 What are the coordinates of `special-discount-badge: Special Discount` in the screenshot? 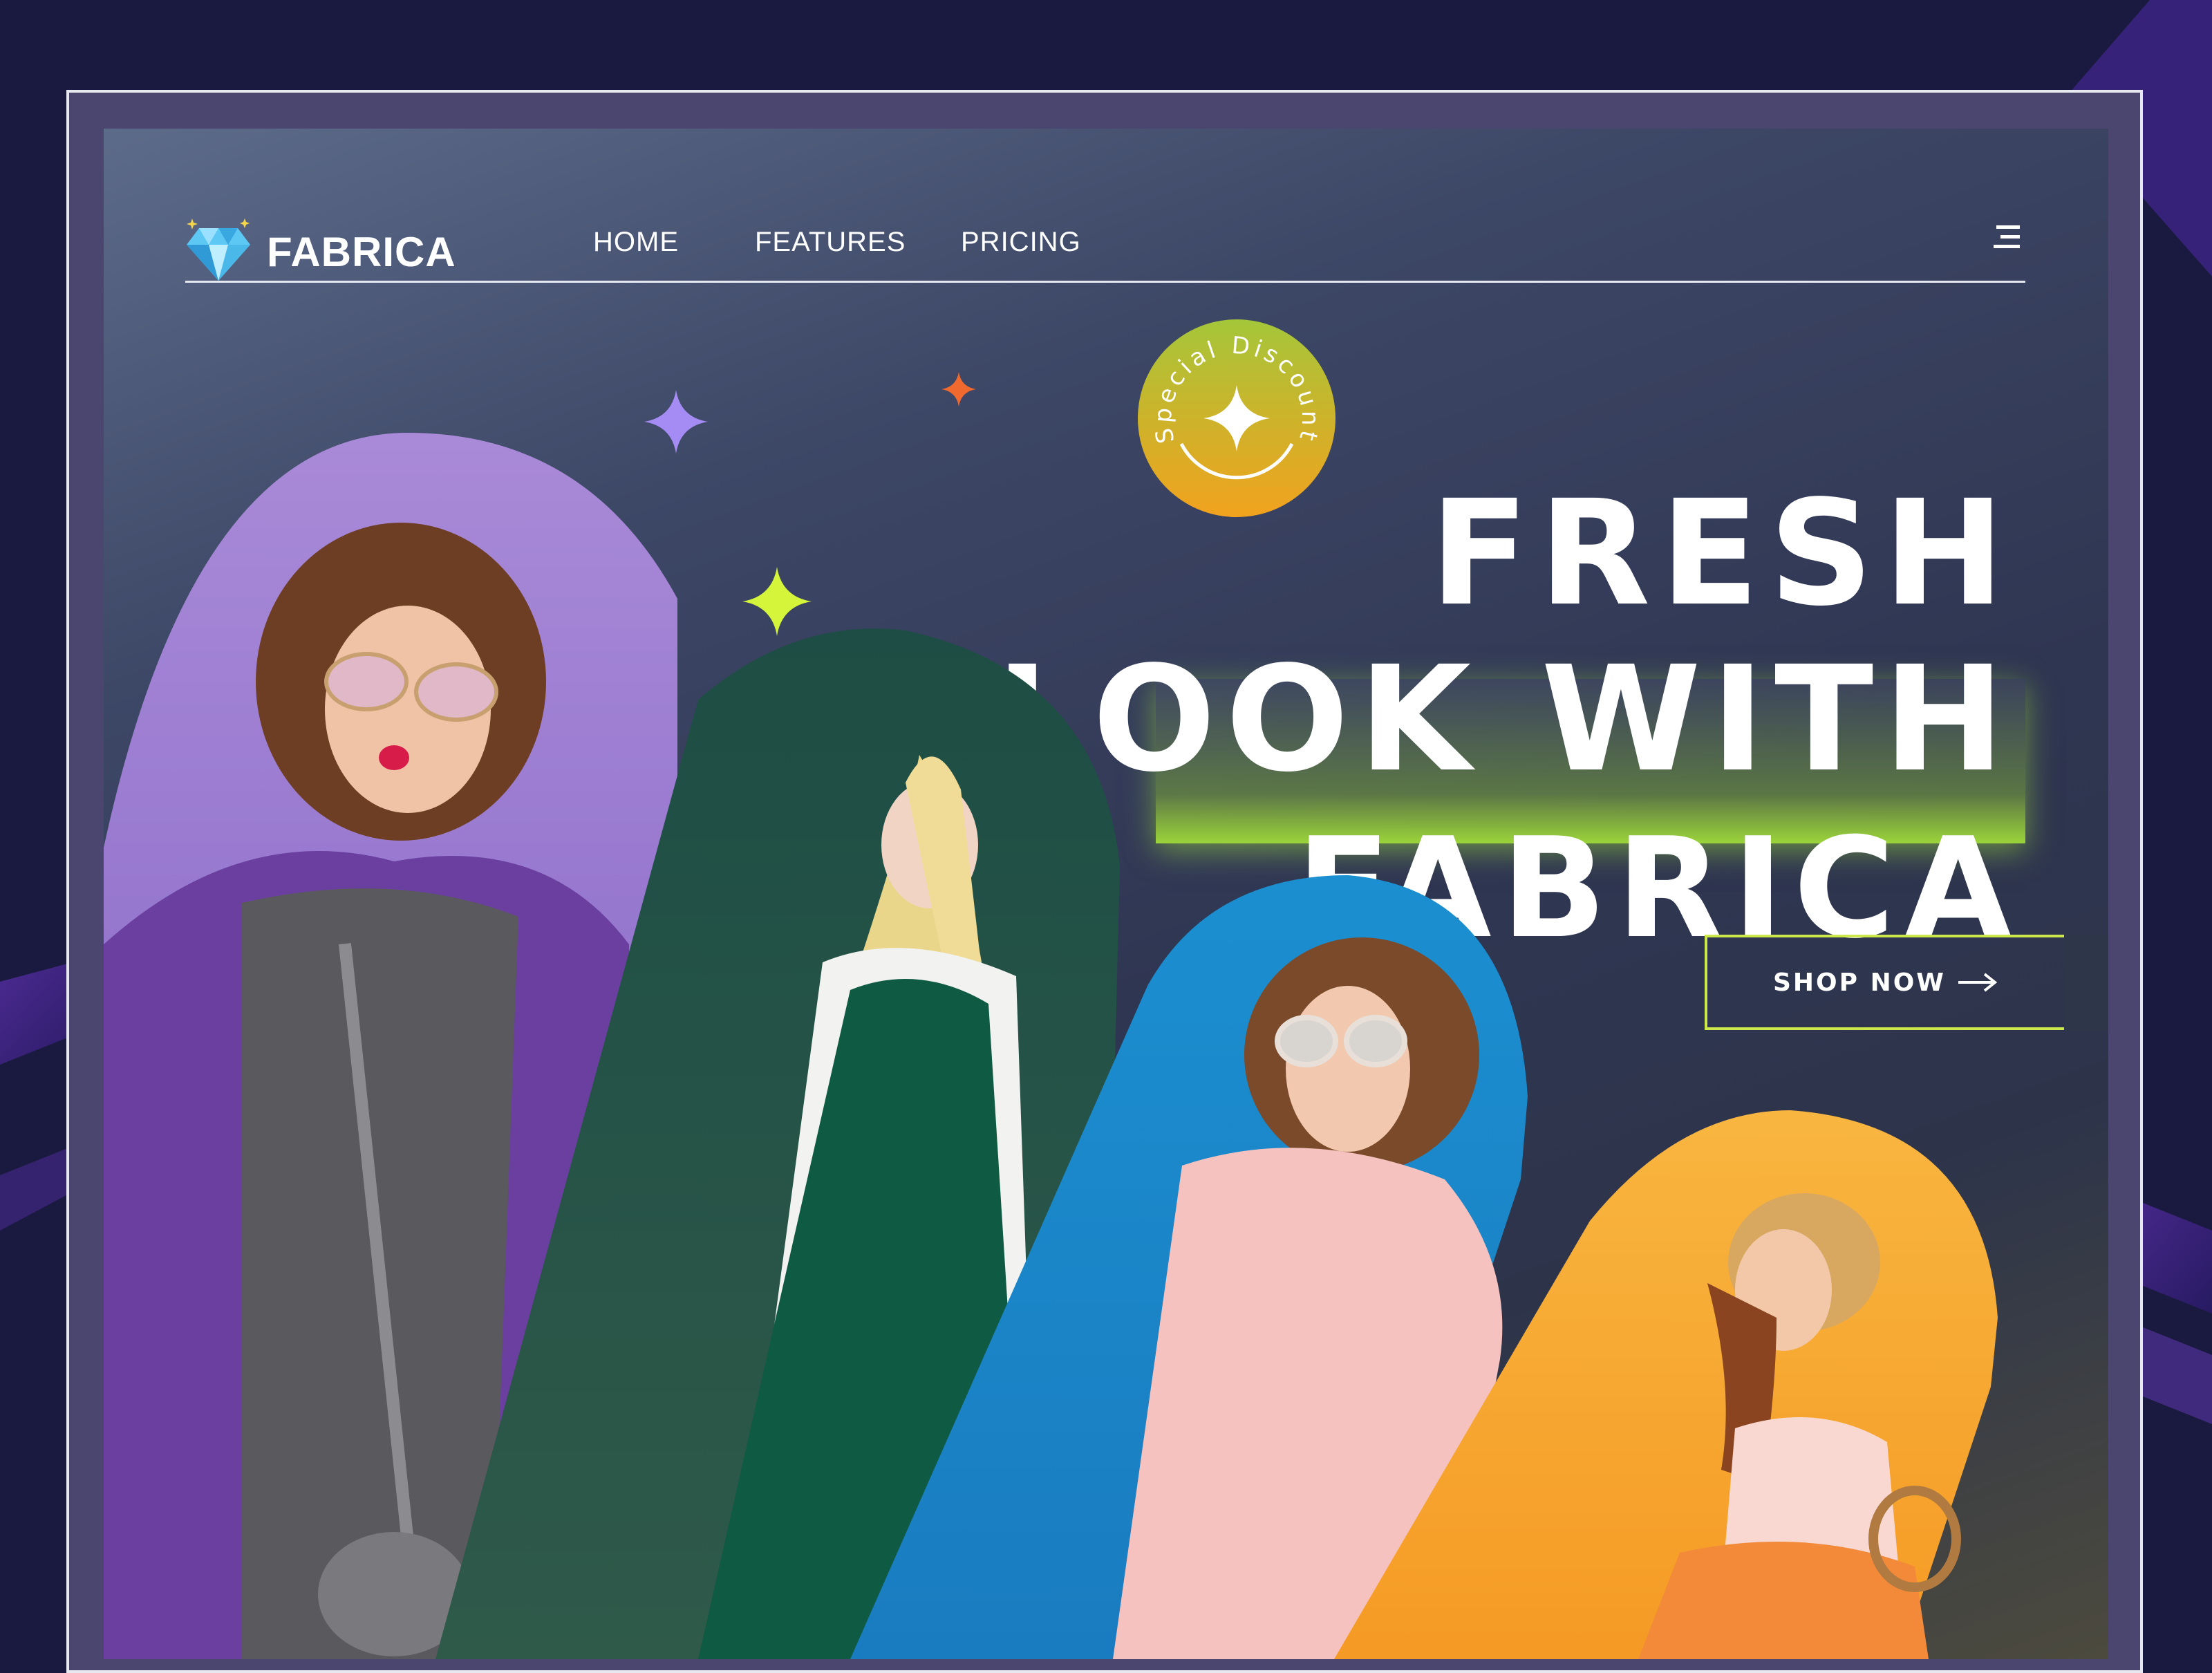 It's located at (1236, 418).